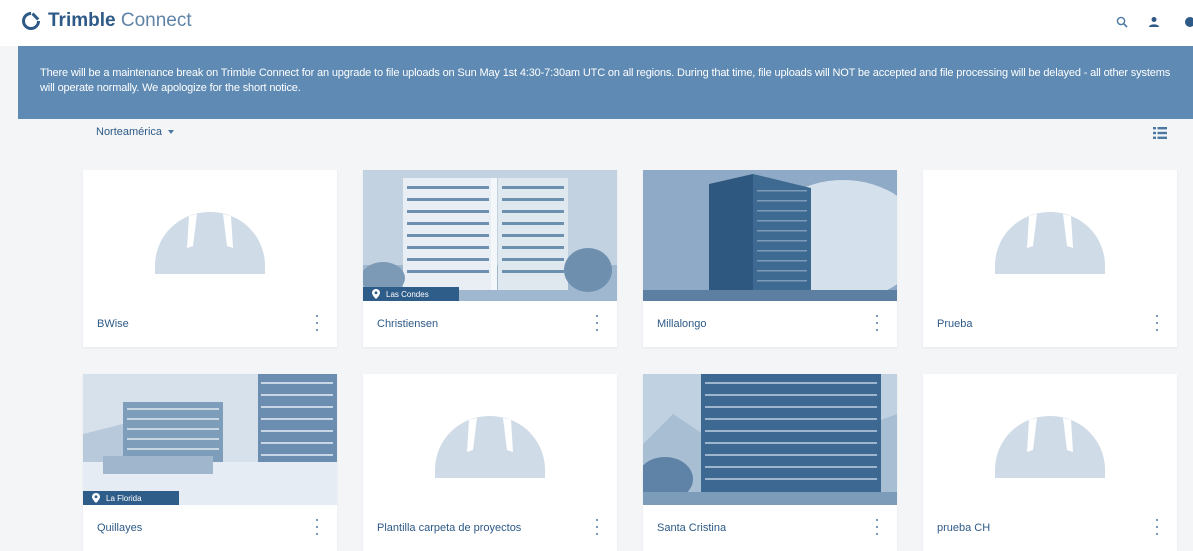  I want to click on card-footer: BWise, so click(210, 324).